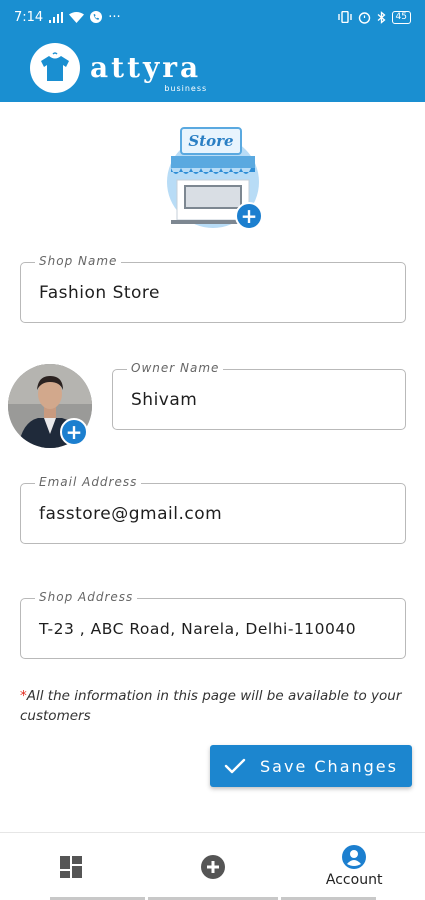  Describe the element at coordinates (78, 261) in the screenshot. I see `shop-name-label: Shop Name` at that location.